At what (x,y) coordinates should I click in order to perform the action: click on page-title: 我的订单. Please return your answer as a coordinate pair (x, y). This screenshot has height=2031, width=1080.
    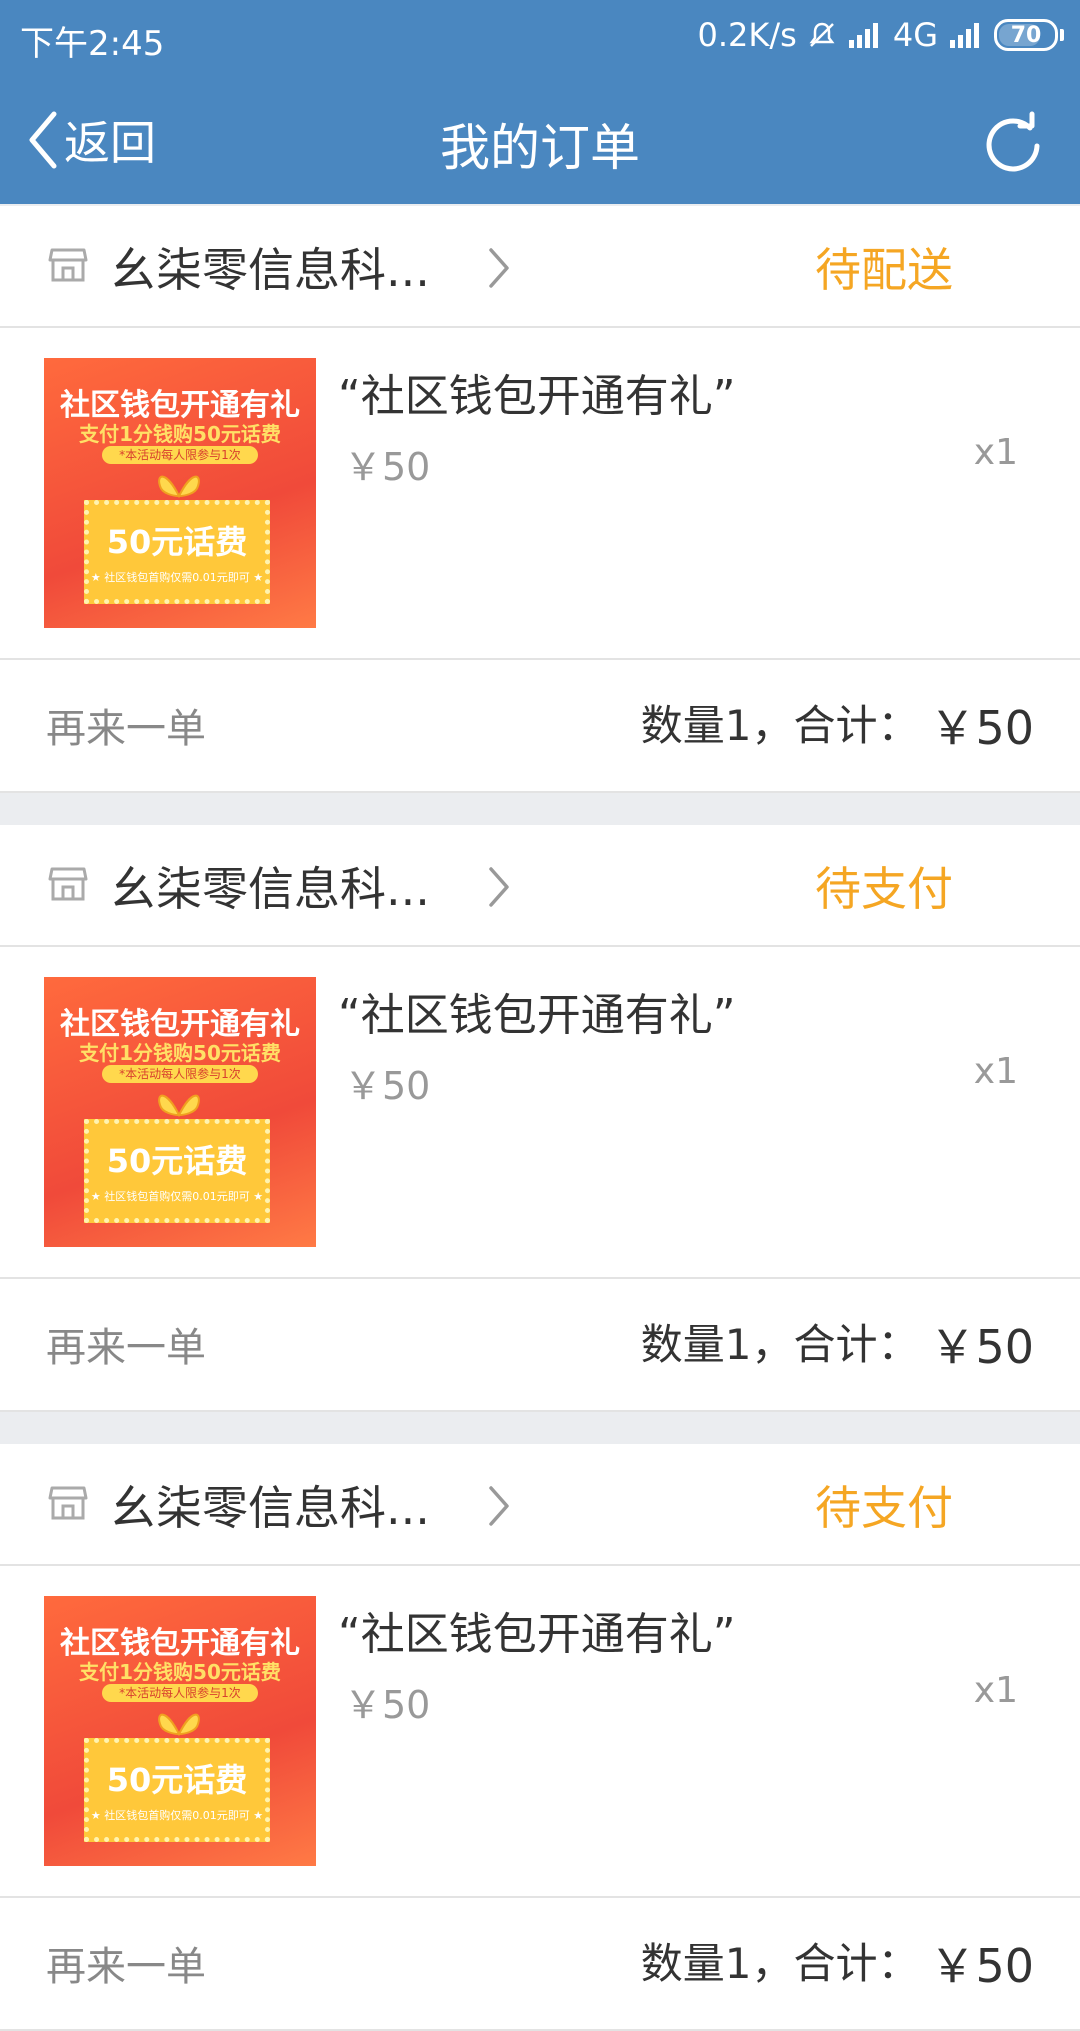
    Looking at the image, I should click on (540, 148).